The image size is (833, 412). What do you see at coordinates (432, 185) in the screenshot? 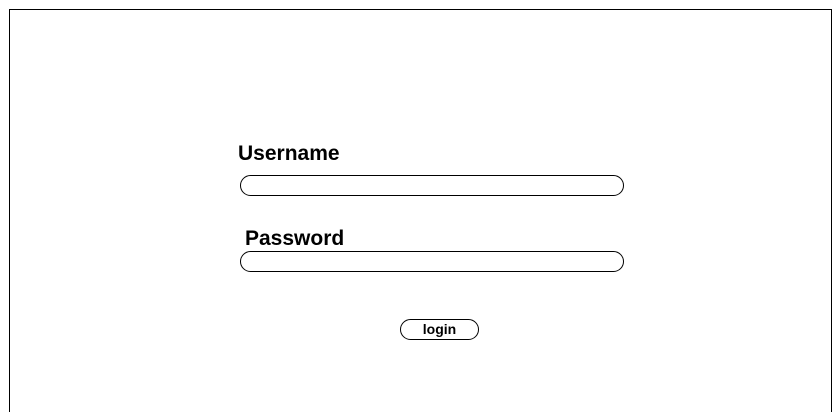
I see `username-input` at bounding box center [432, 185].